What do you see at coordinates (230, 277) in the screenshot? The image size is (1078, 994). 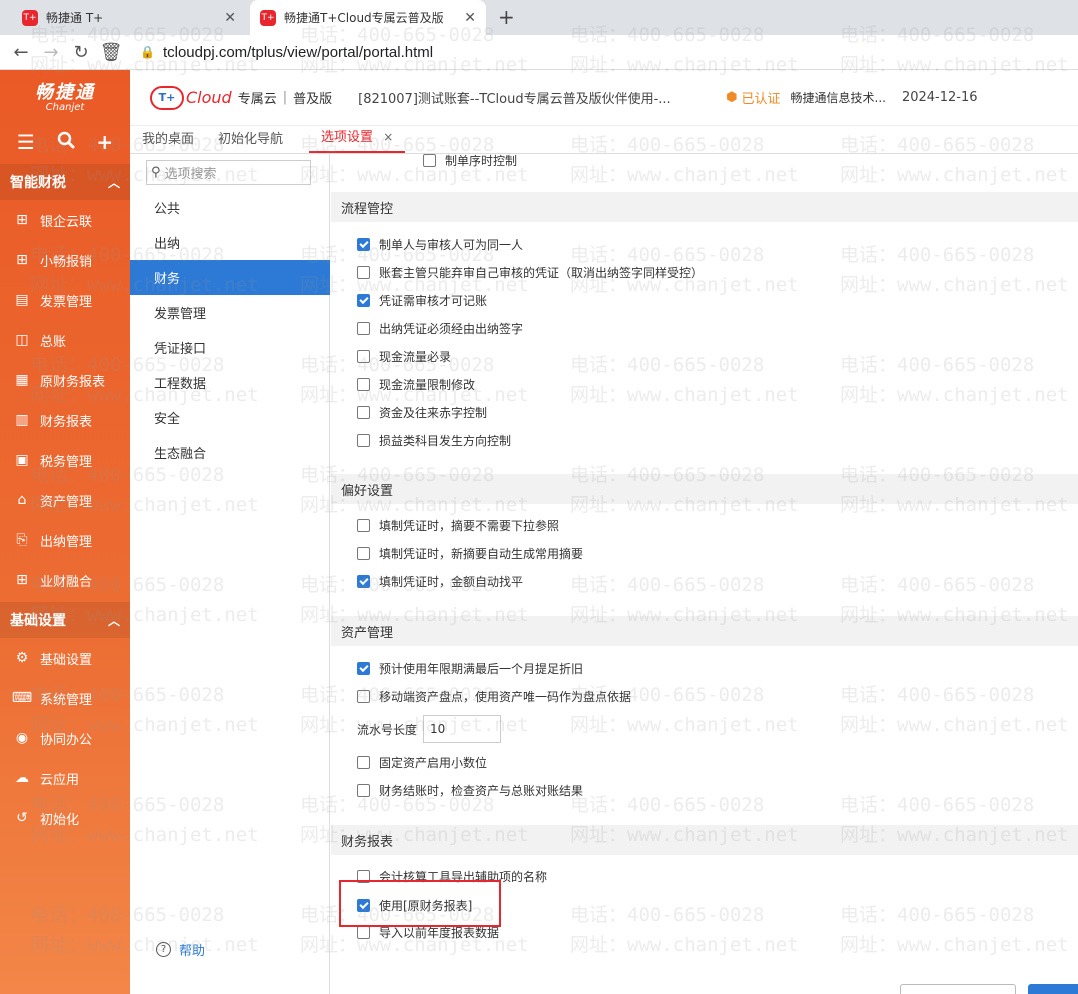 I see `category-finance: 财务` at bounding box center [230, 277].